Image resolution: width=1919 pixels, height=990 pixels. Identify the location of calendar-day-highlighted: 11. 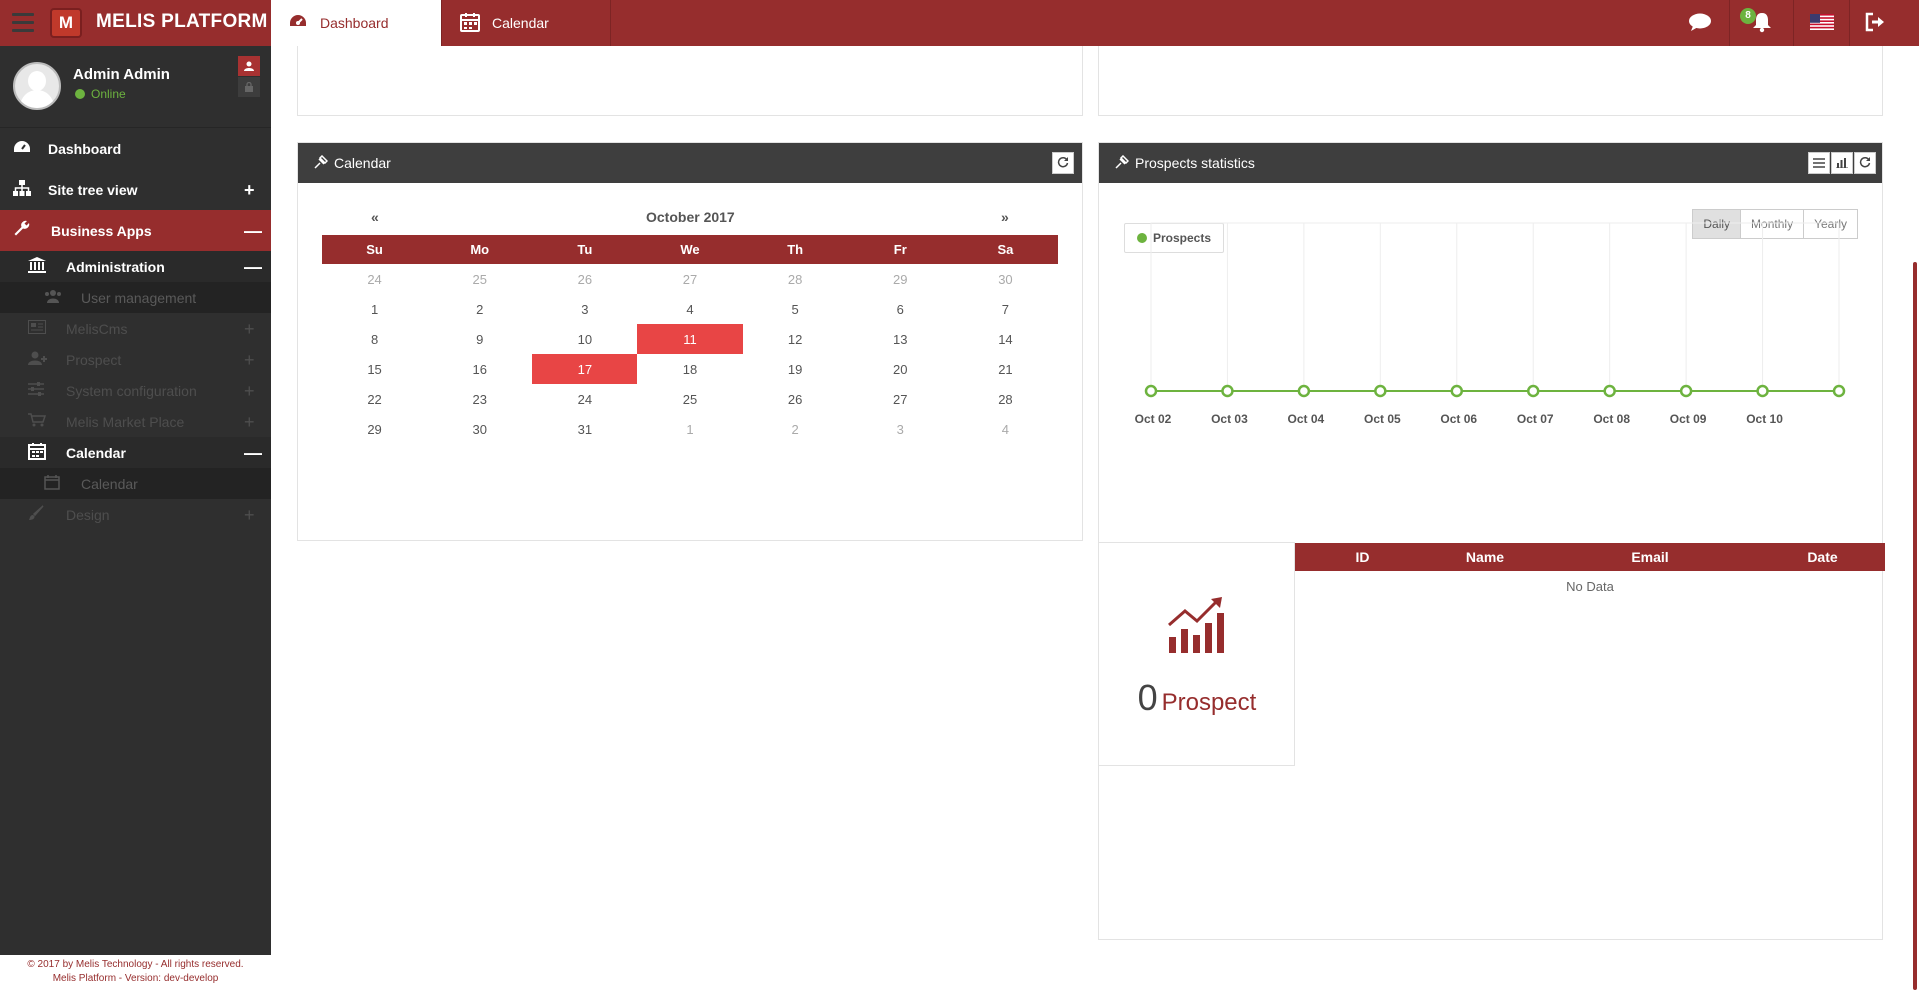
(690, 339).